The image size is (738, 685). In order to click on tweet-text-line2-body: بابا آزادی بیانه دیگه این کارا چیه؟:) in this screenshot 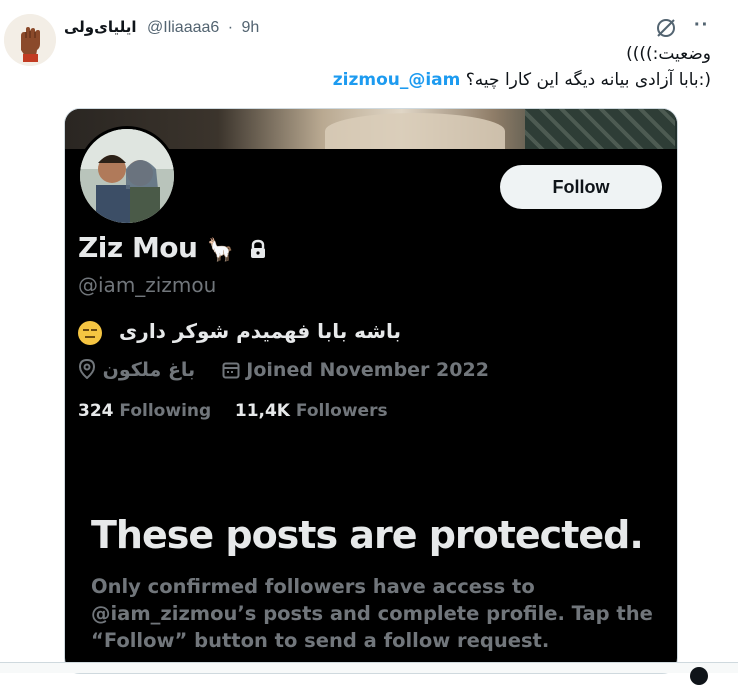, I will do `click(588, 80)`.